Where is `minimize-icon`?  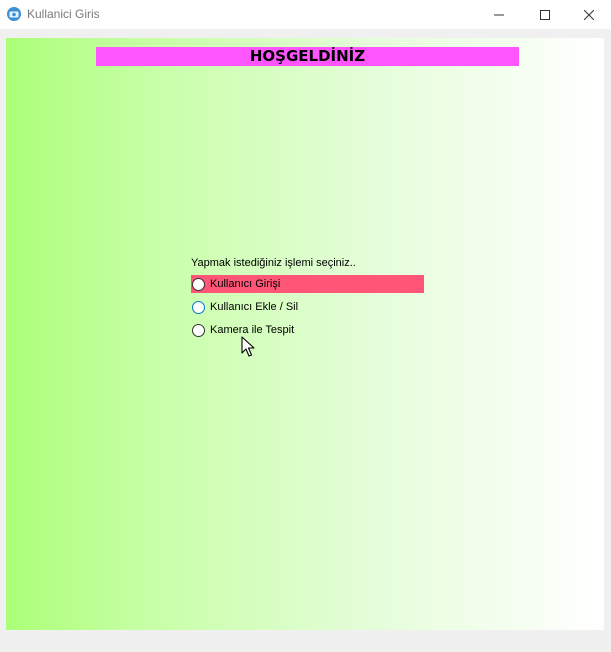
minimize-icon is located at coordinates (499, 14).